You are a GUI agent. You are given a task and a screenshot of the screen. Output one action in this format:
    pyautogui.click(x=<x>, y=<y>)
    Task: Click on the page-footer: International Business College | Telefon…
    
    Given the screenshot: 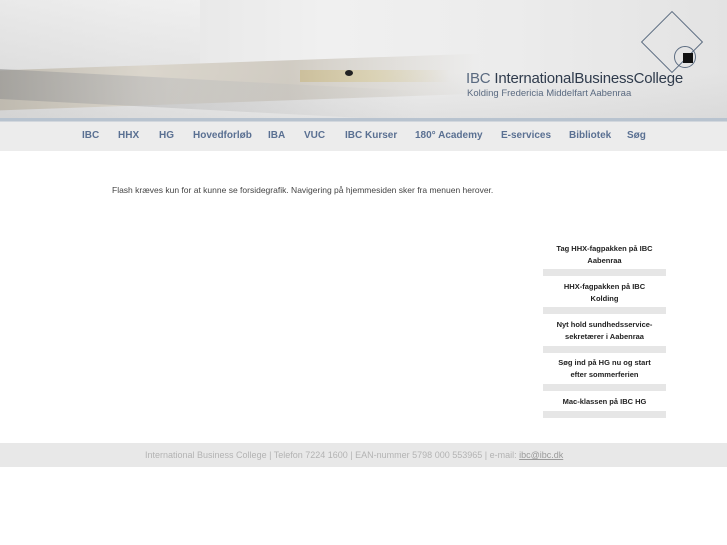 What is the action you would take?
    pyautogui.click(x=363, y=455)
    